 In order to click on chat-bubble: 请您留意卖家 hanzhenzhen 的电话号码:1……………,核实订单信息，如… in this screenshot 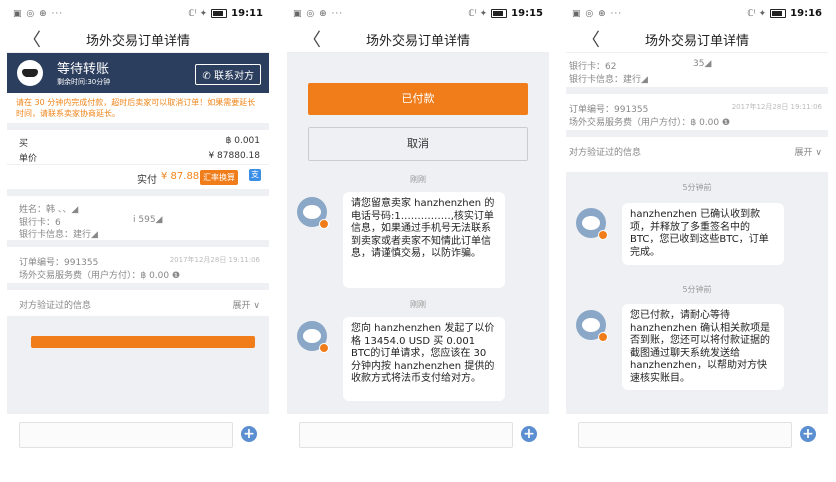, I will do `click(424, 240)`.